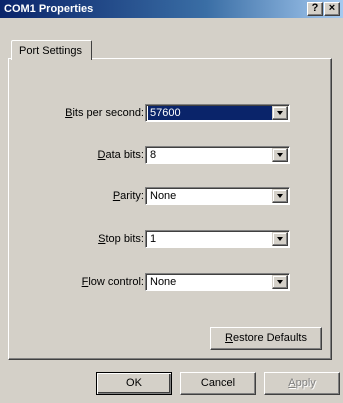 This screenshot has height=403, width=343. Describe the element at coordinates (217, 155) in the screenshot. I see `data-bits-select: 8` at that location.